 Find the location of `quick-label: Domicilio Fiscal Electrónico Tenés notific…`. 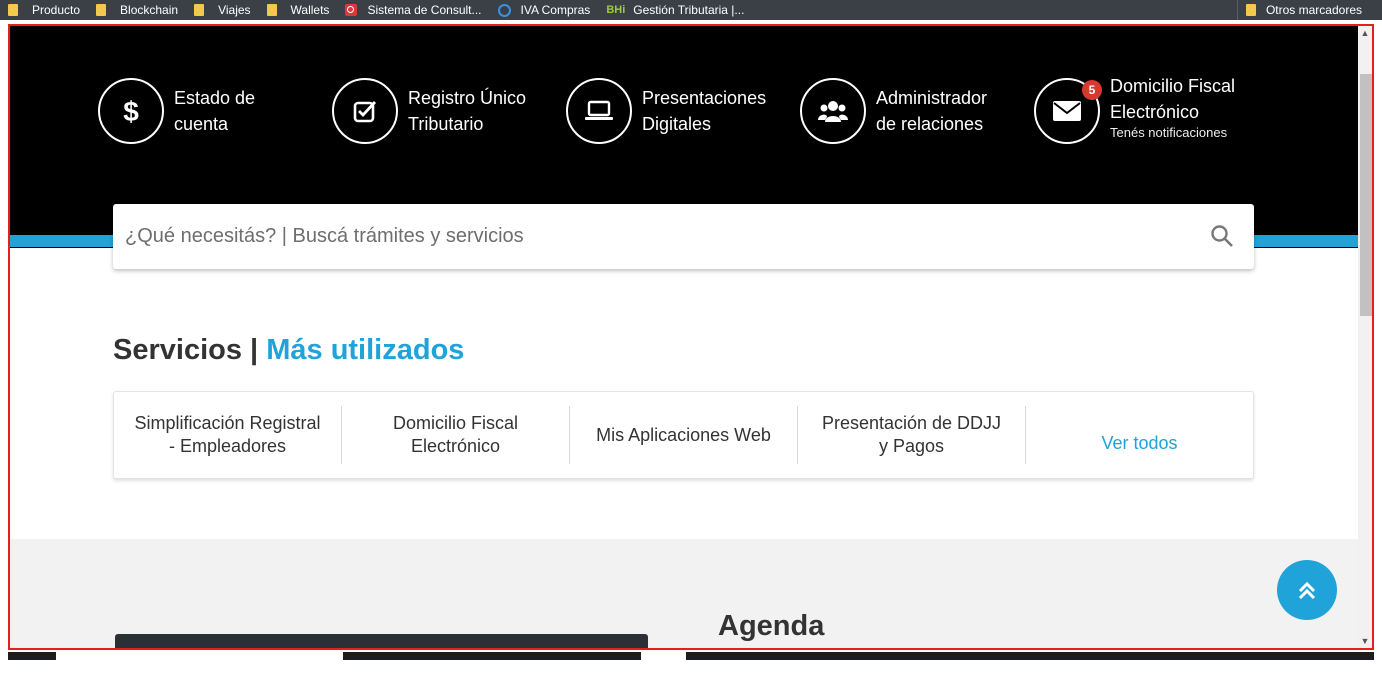

quick-label: Domicilio Fiscal Electrónico Tenés notific… is located at coordinates (1172, 107).